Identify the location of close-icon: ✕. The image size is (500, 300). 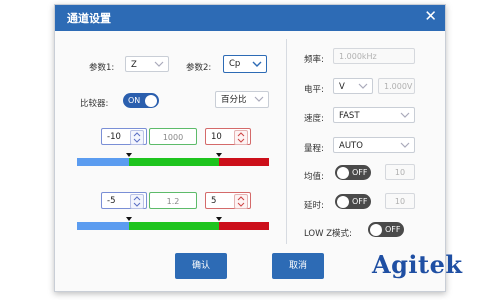
(430, 16).